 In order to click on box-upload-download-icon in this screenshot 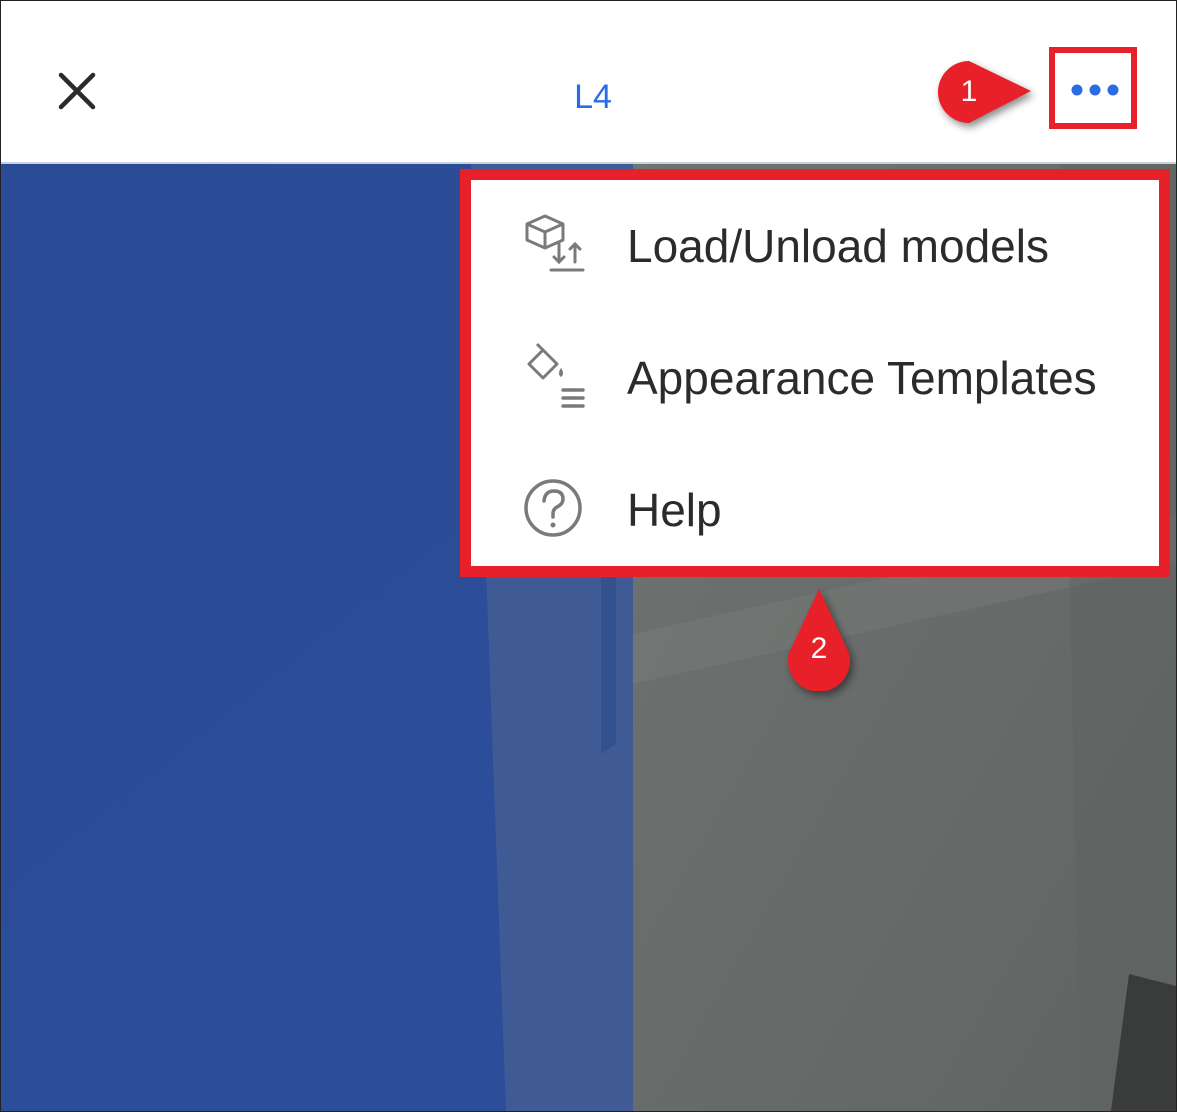, I will do `click(555, 243)`.